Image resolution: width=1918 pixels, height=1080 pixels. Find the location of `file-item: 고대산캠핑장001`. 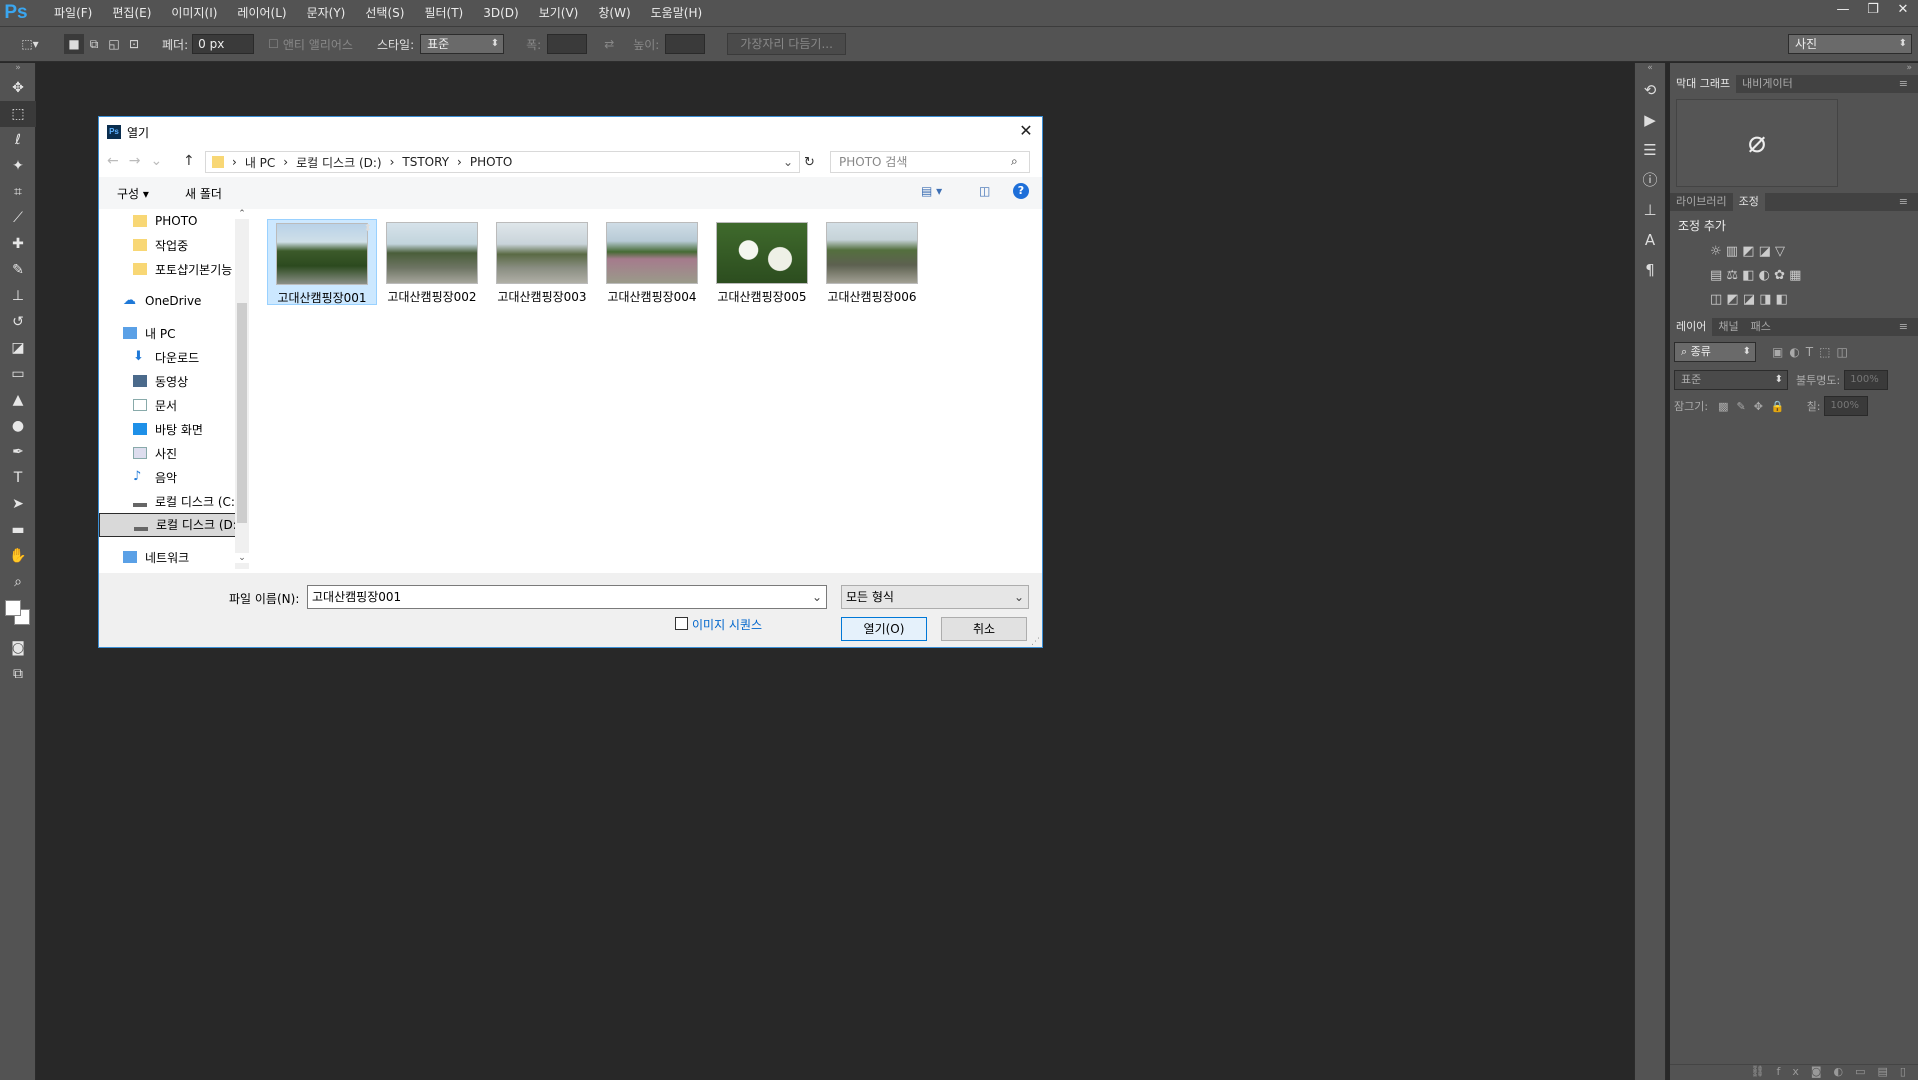

file-item: 고대산캠핑장001 is located at coordinates (322, 262).